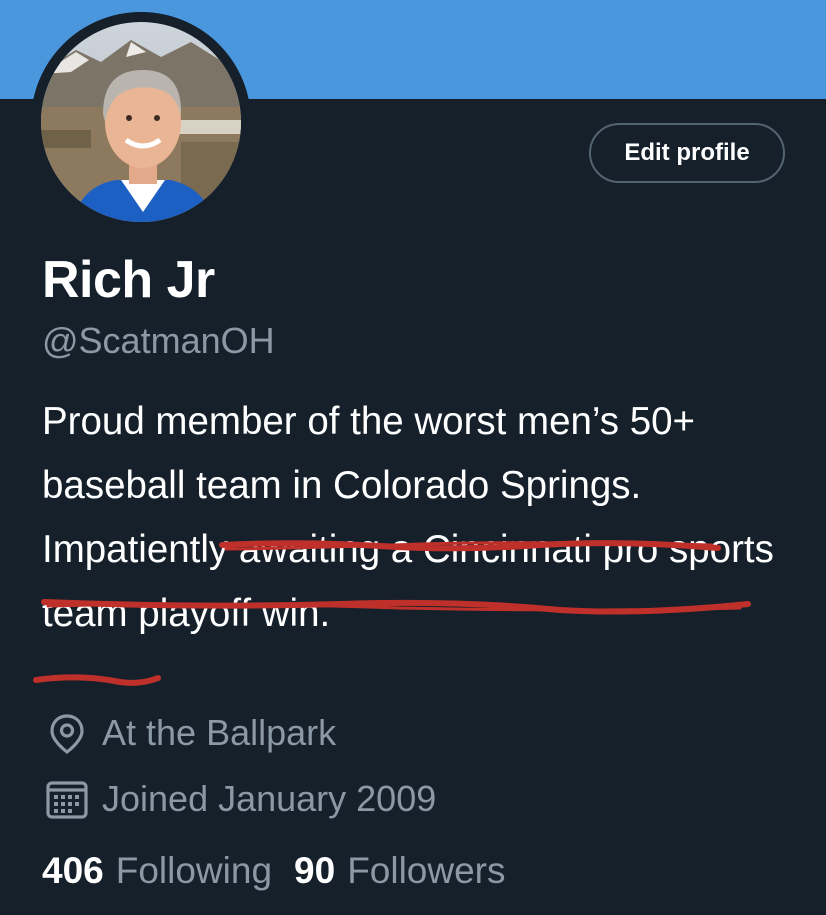 This screenshot has height=915, width=826. I want to click on edit-profile-button: Edit profile, so click(687, 153).